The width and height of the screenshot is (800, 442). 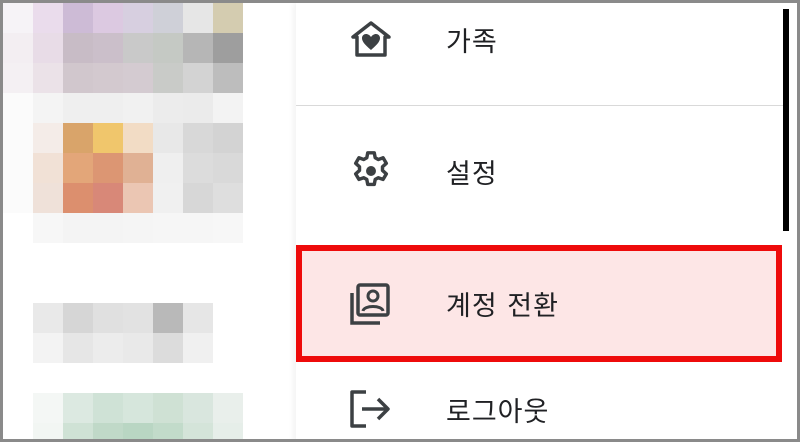 I want to click on menu-item-label: 설정, so click(x=472, y=174).